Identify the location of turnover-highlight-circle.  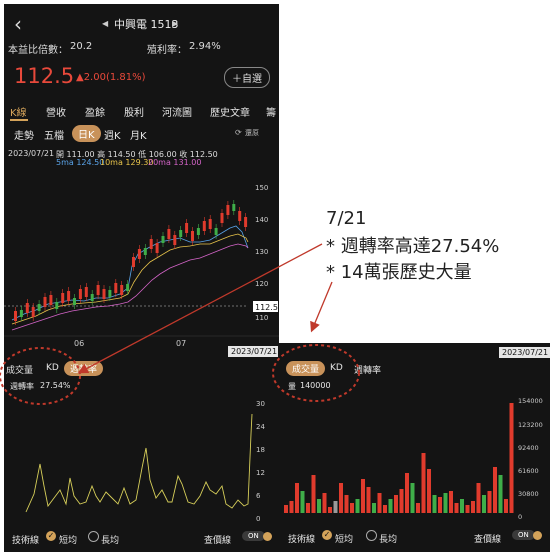
(40, 376).